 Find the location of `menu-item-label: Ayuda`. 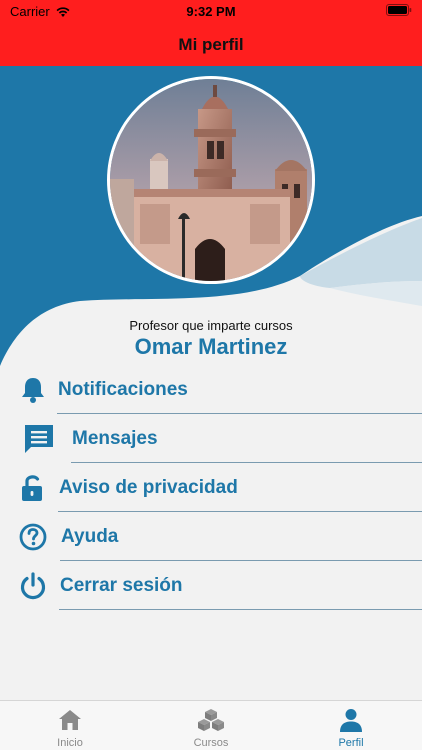

menu-item-label: Ayuda is located at coordinates (90, 536).